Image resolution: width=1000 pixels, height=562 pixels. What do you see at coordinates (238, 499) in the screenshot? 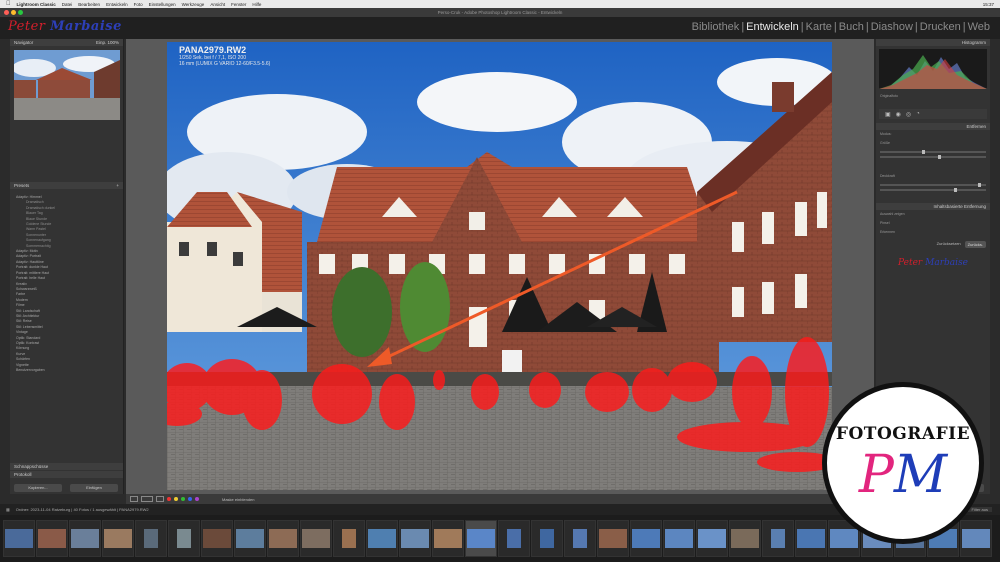
I see `show-overlay-label: Maske einblenden` at bounding box center [238, 499].